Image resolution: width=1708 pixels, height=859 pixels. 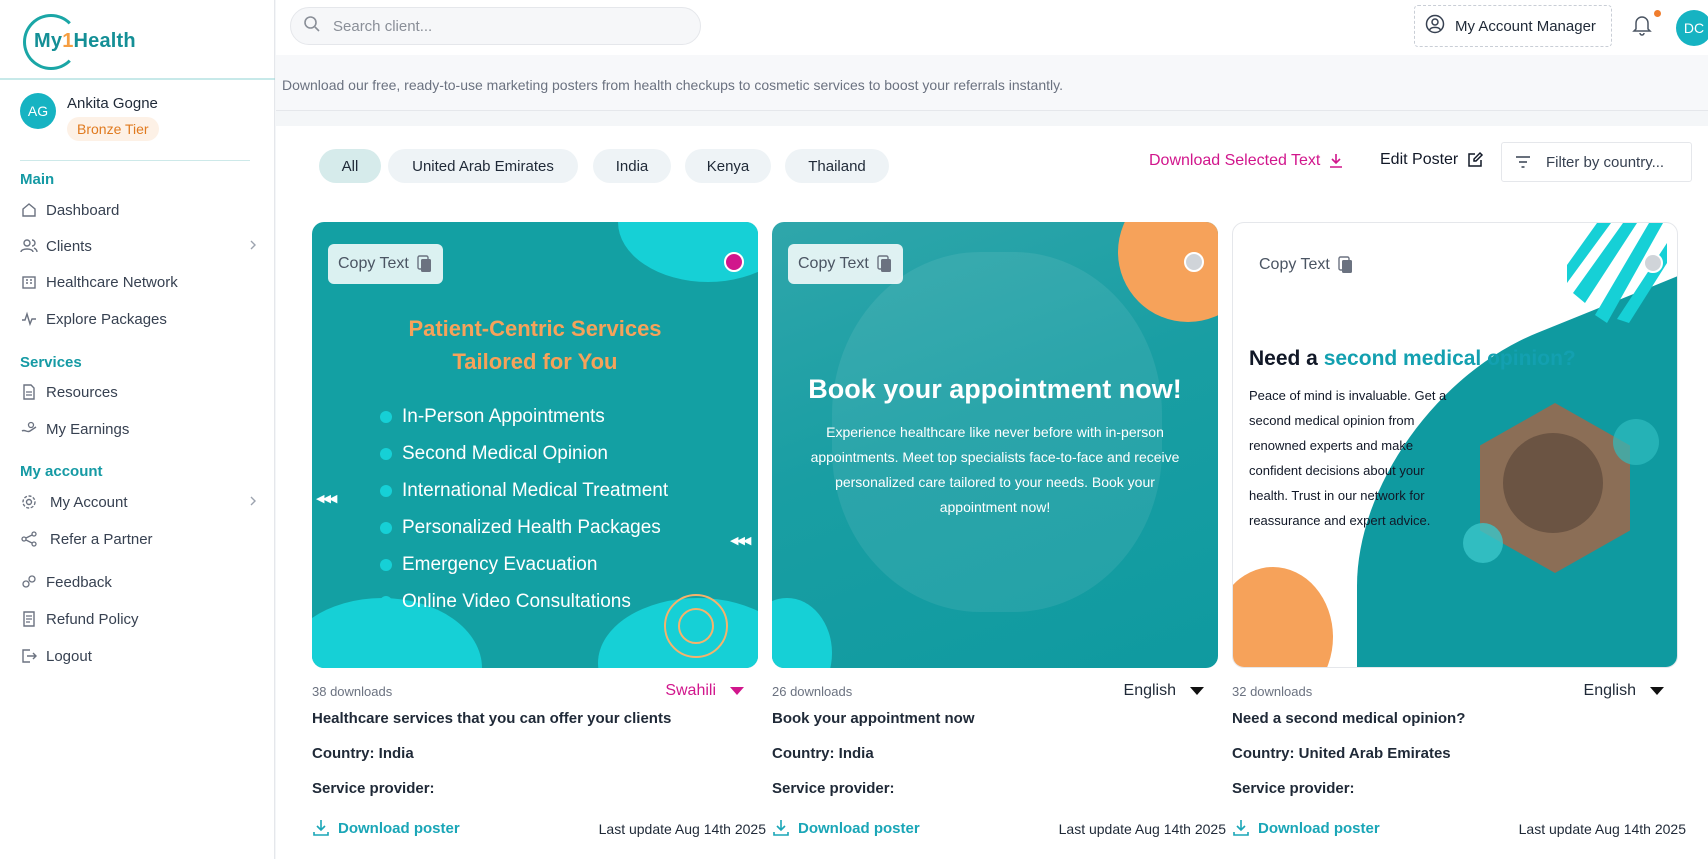 I want to click on language-select: Swahili, so click(x=704, y=691).